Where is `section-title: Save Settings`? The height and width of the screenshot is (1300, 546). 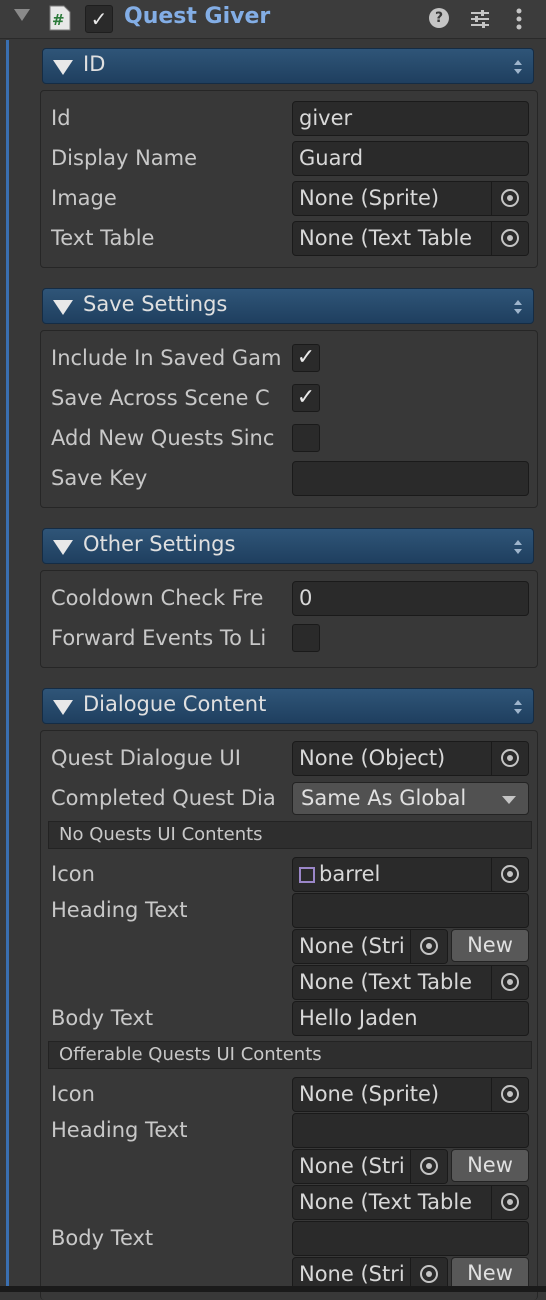 section-title: Save Settings is located at coordinates (155, 304).